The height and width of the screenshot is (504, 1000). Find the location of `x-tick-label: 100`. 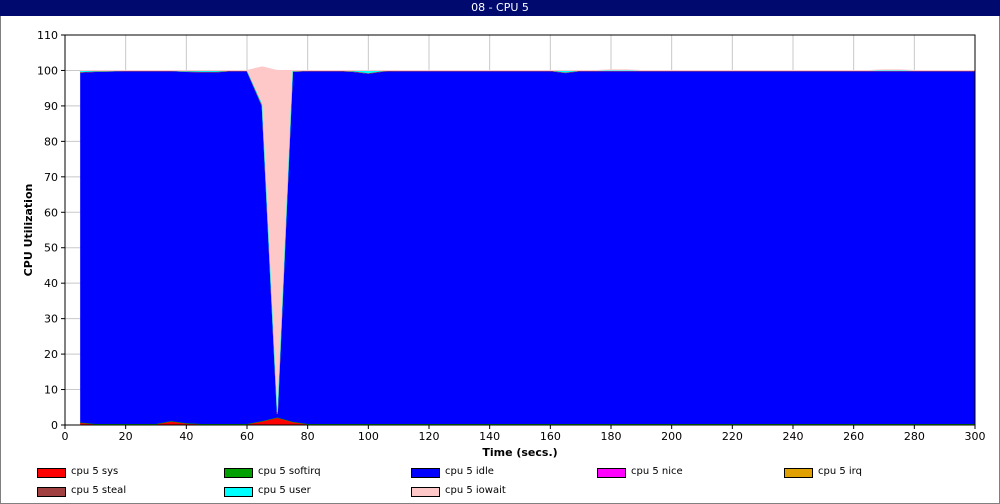

x-tick-label: 100 is located at coordinates (368, 436).